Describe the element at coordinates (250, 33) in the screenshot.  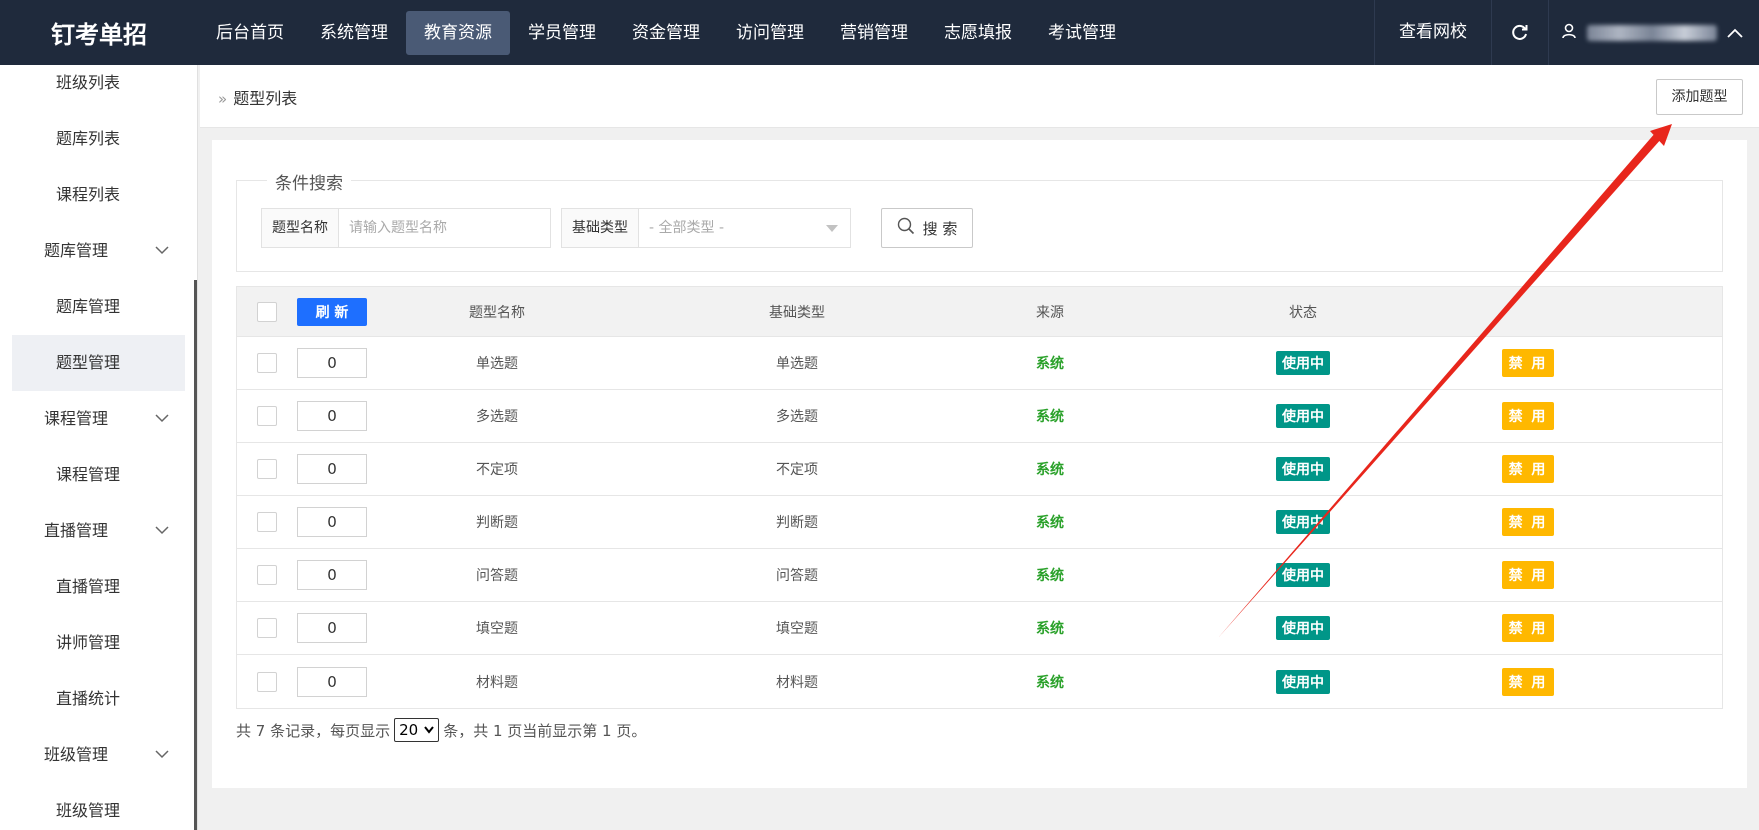
I see `nav-item: 后台首页` at that location.